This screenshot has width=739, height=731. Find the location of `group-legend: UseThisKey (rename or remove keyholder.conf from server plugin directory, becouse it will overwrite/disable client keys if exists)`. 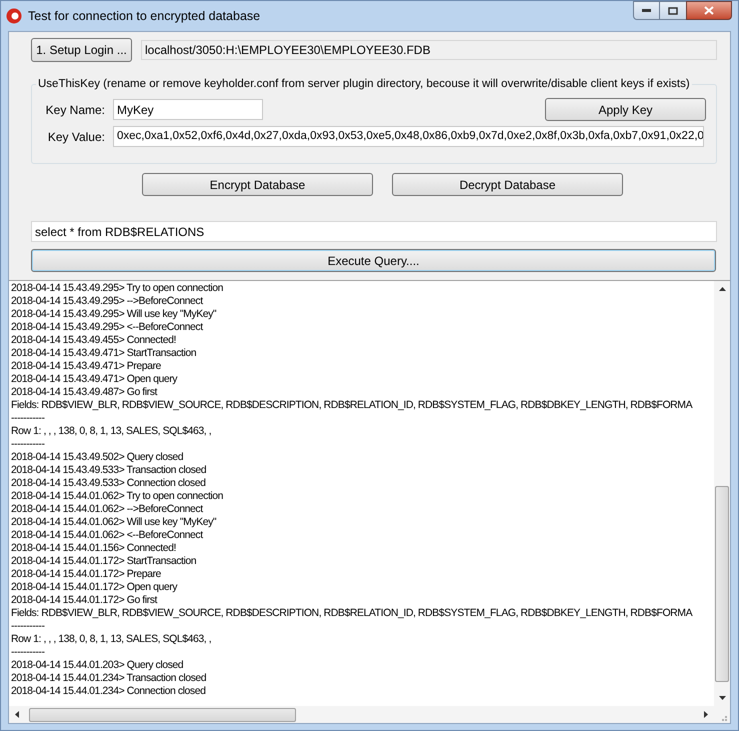

group-legend: UseThisKey (rename or remove keyholder.conf from server plugin directory, becouse it will overwrite/disable client keys if exists) is located at coordinates (364, 84).